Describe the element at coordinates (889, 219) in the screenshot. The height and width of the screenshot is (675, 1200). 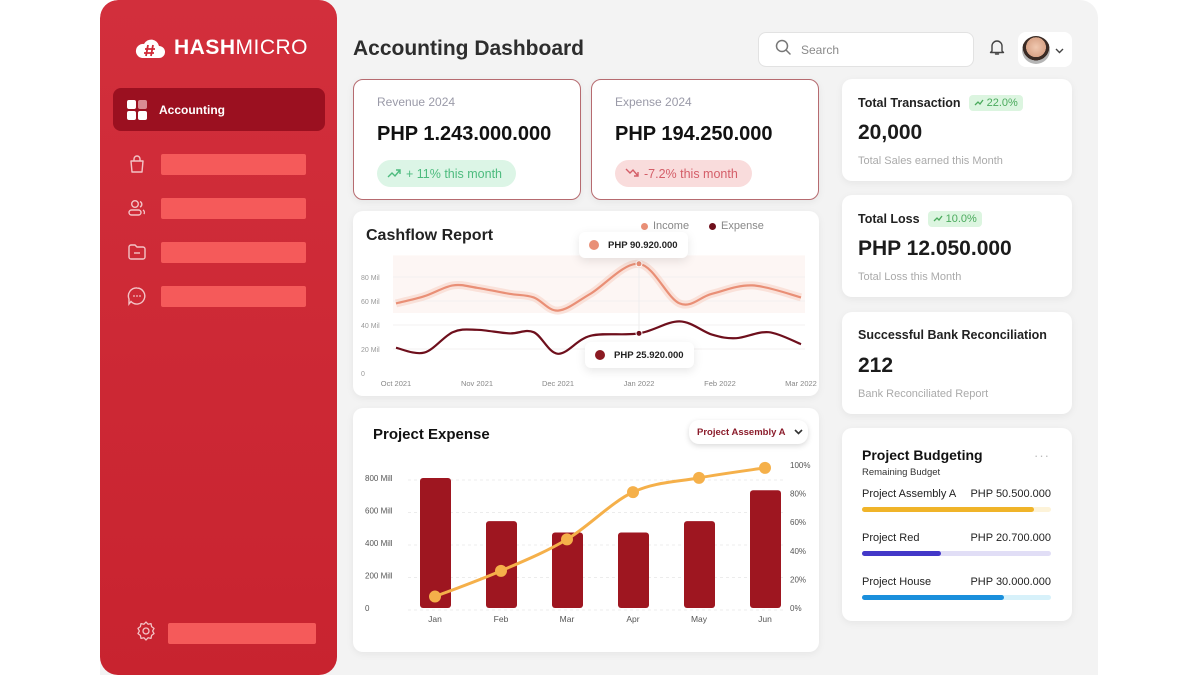
I see `stat-title: Total Loss` at that location.